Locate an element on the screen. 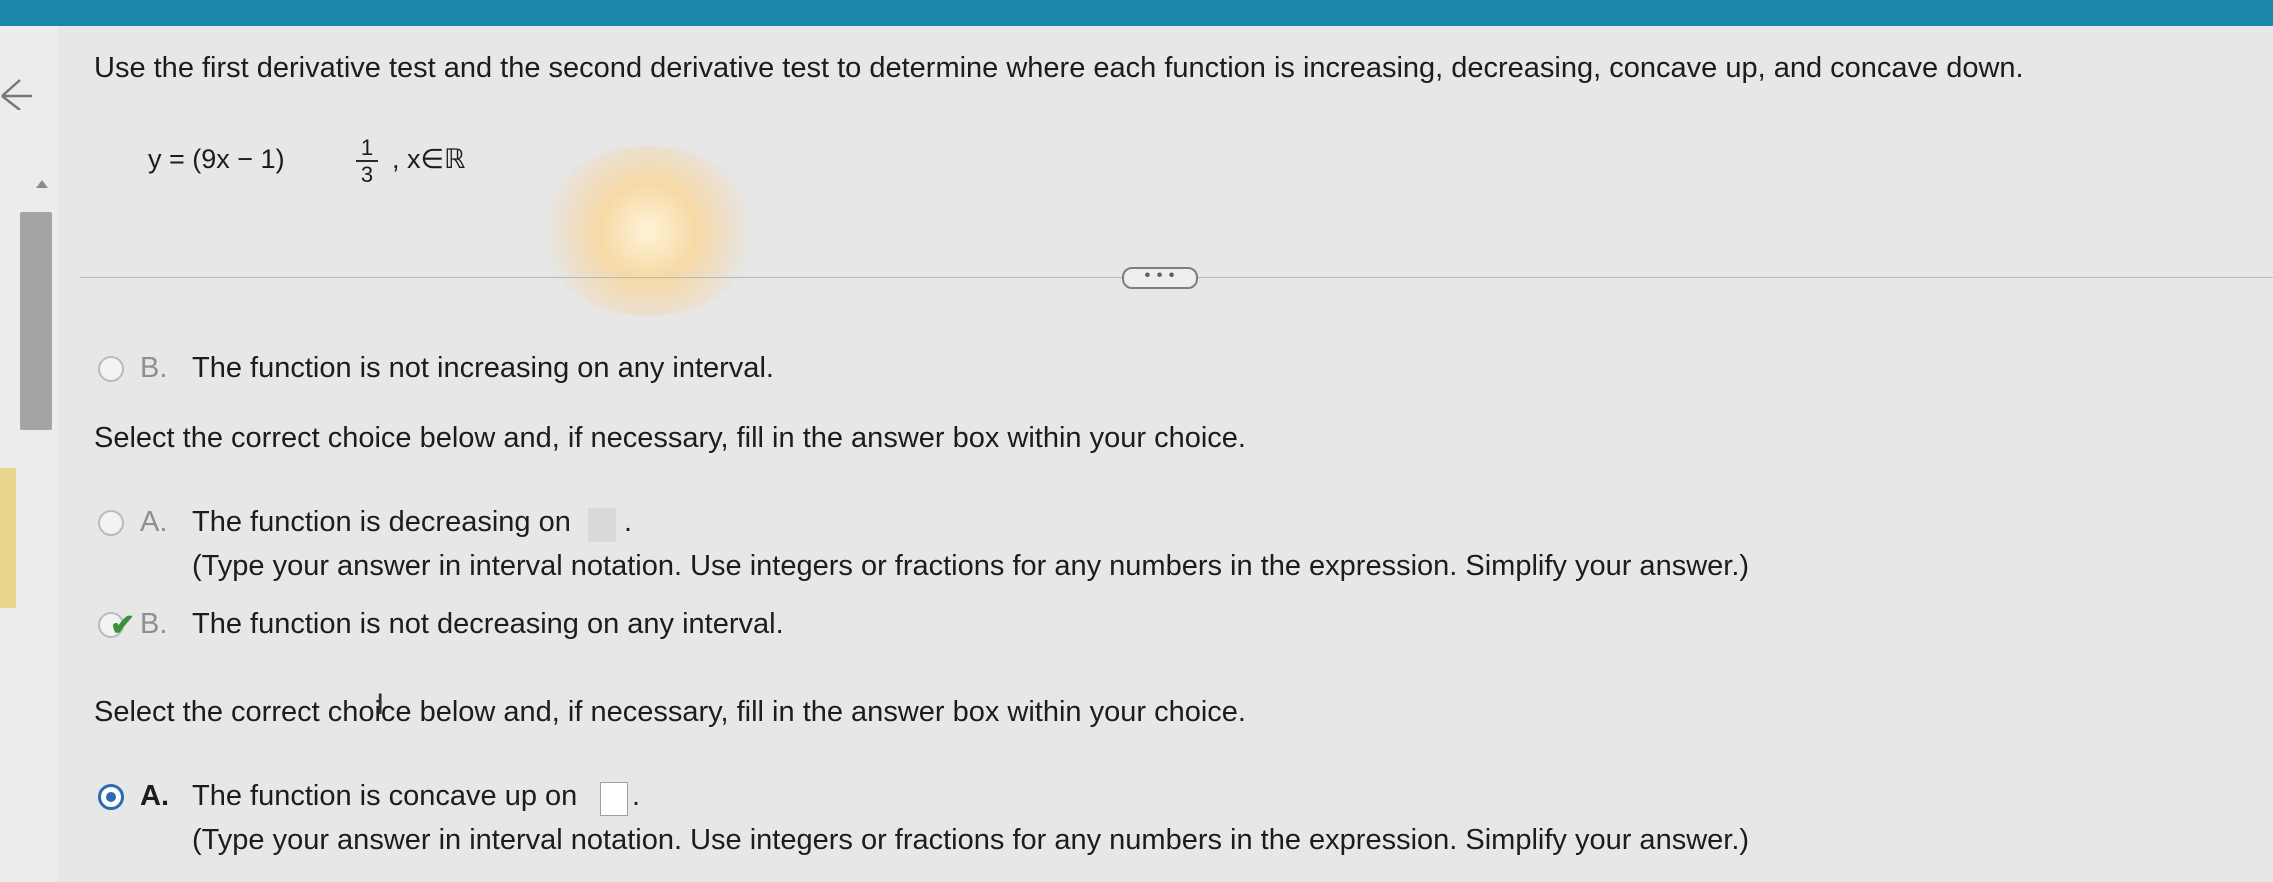  more-button: • • • is located at coordinates (1160, 278).